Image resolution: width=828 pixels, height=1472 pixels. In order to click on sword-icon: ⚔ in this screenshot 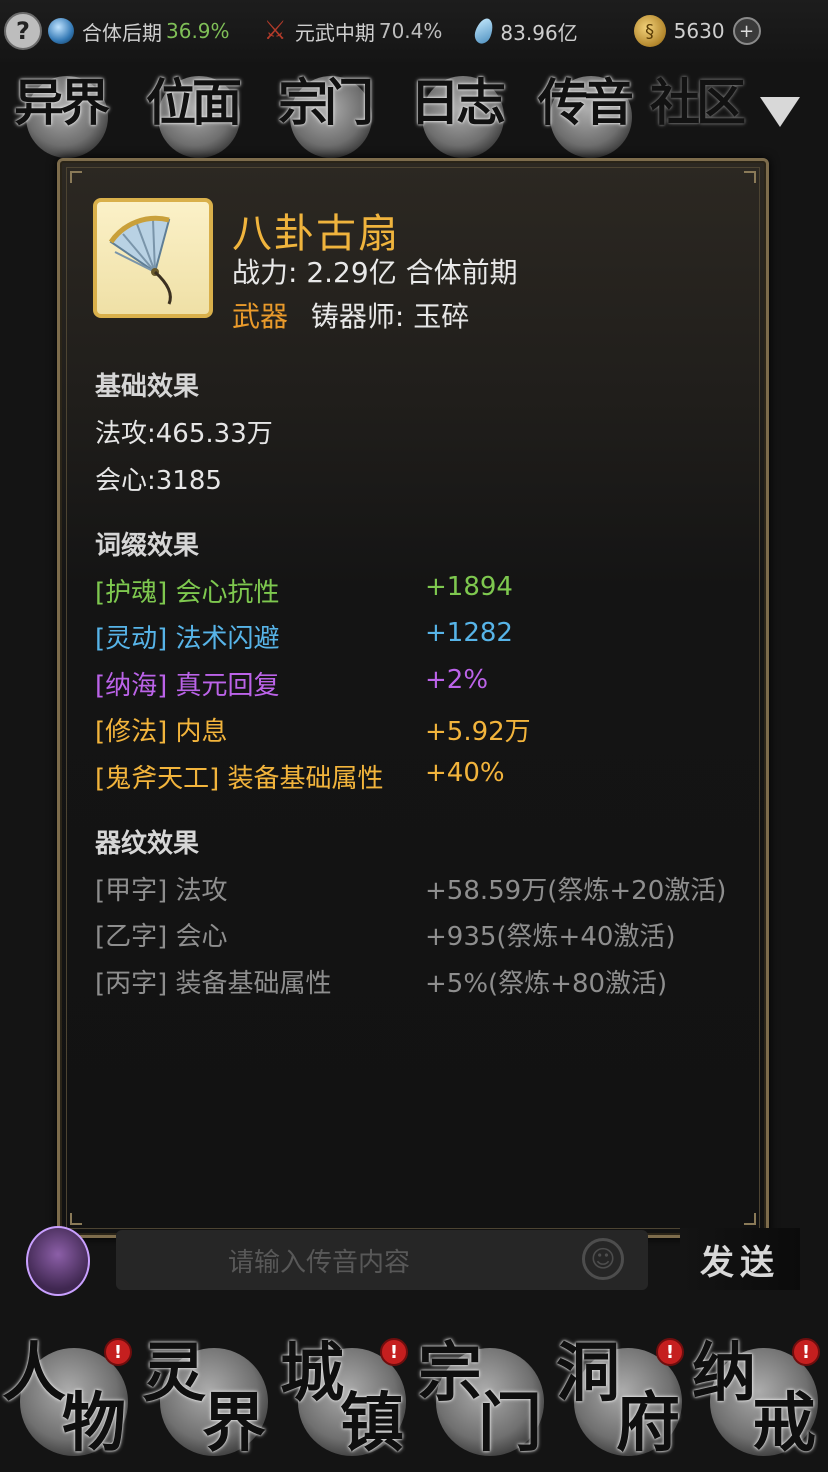, I will do `click(275, 31)`.